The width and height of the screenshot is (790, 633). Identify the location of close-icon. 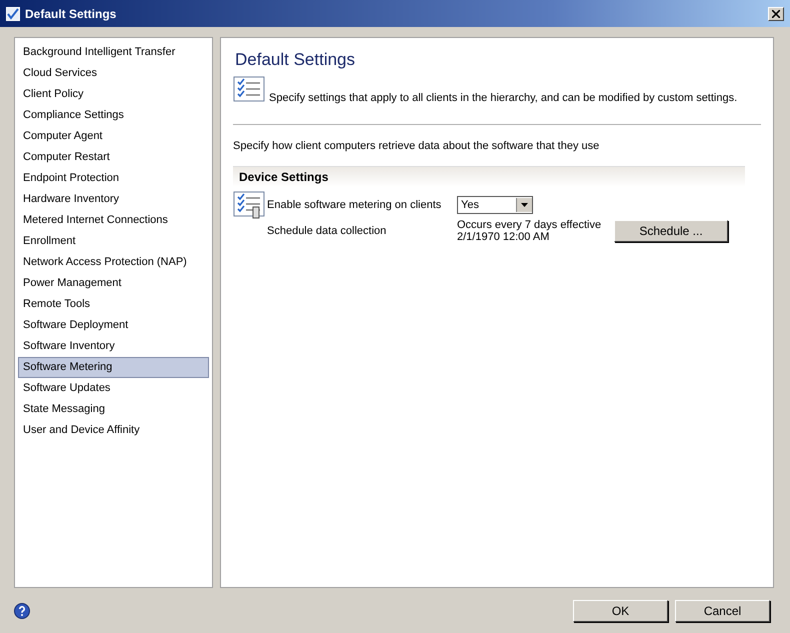
(776, 14).